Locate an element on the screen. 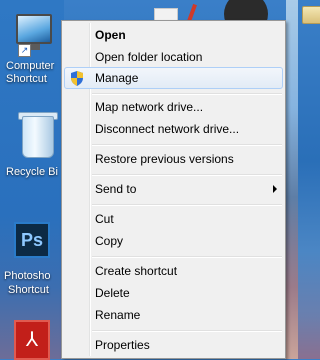 Image resolution: width=320 pixels, height=360 pixels. desktop-top-icons is located at coordinates (192, 18).